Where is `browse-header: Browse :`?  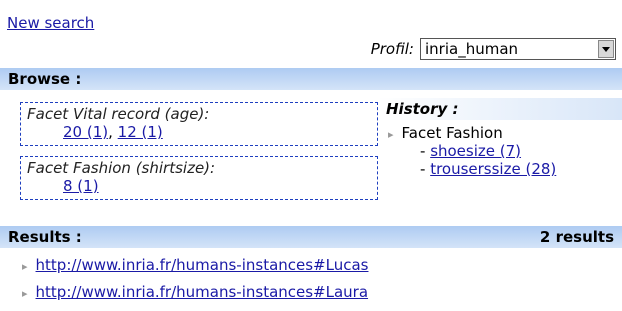 browse-header: Browse : is located at coordinates (311, 79).